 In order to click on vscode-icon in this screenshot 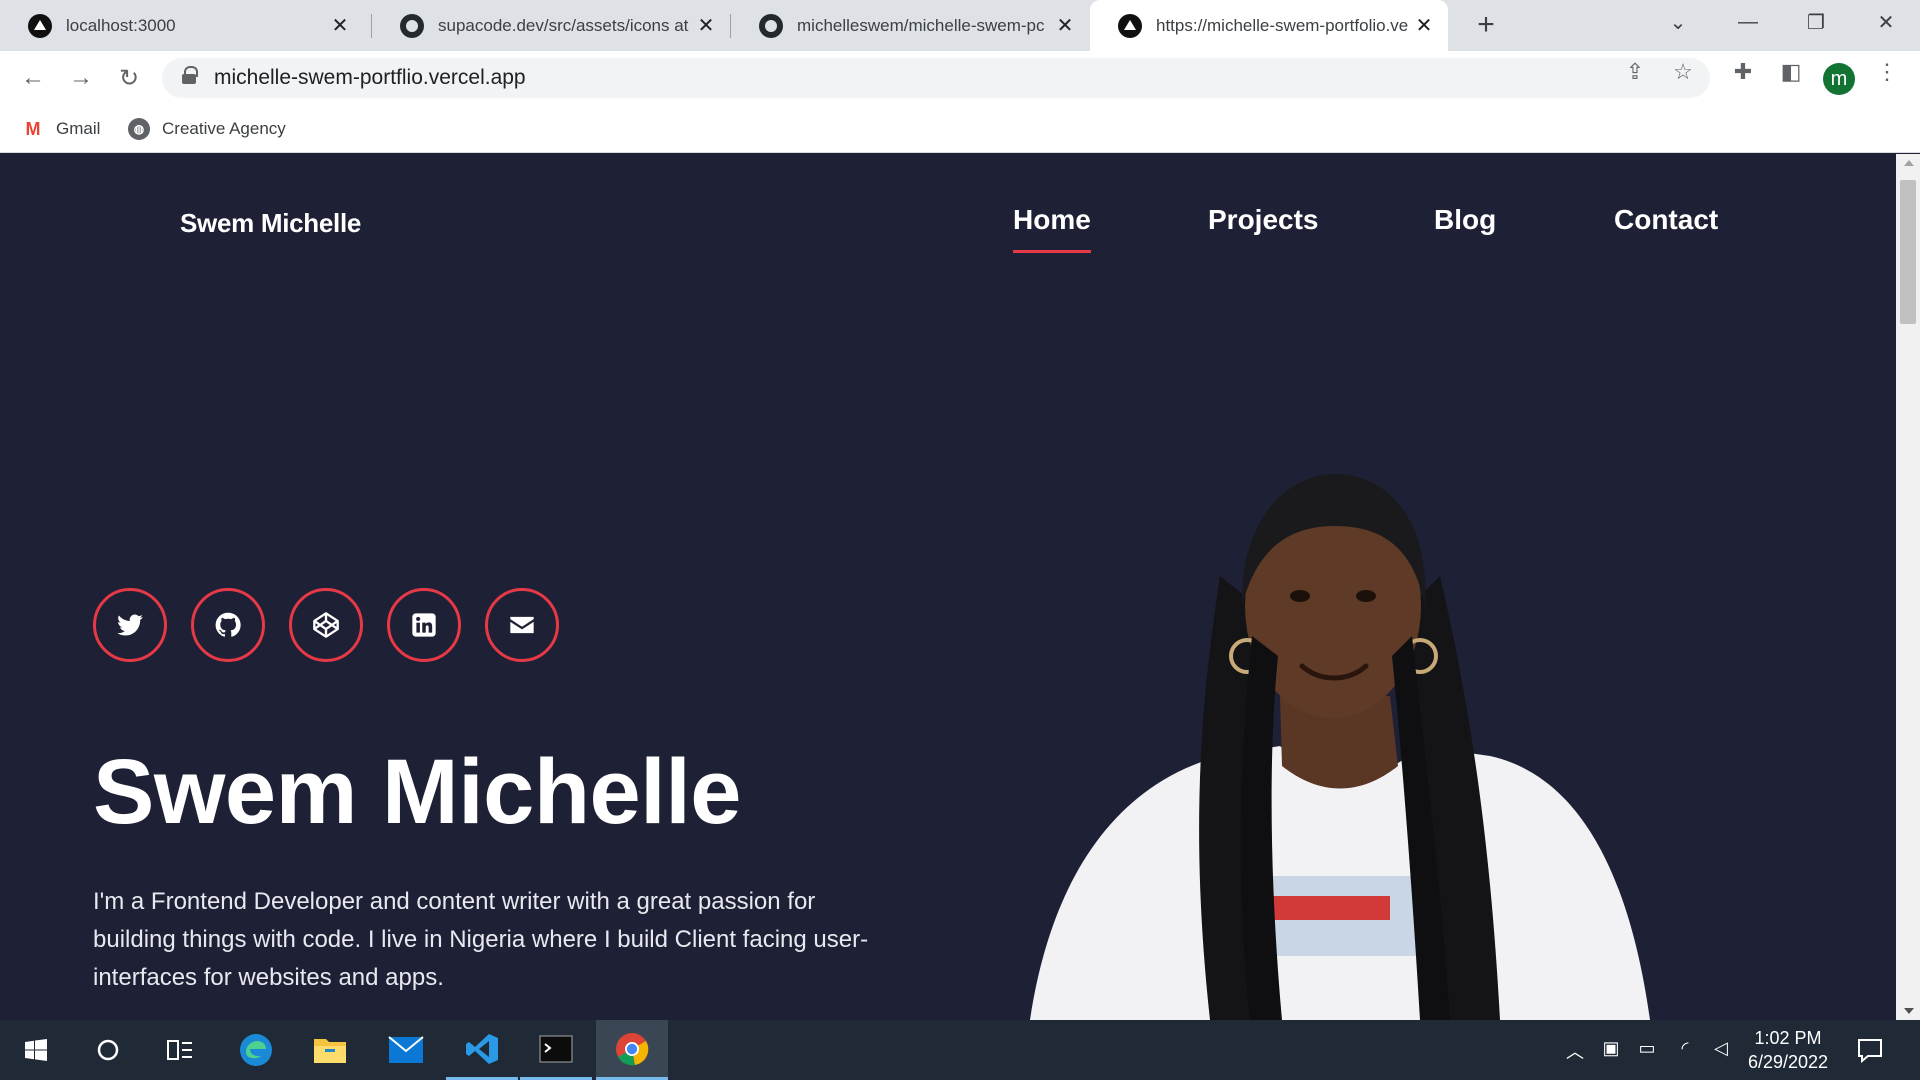, I will do `click(482, 1048)`.